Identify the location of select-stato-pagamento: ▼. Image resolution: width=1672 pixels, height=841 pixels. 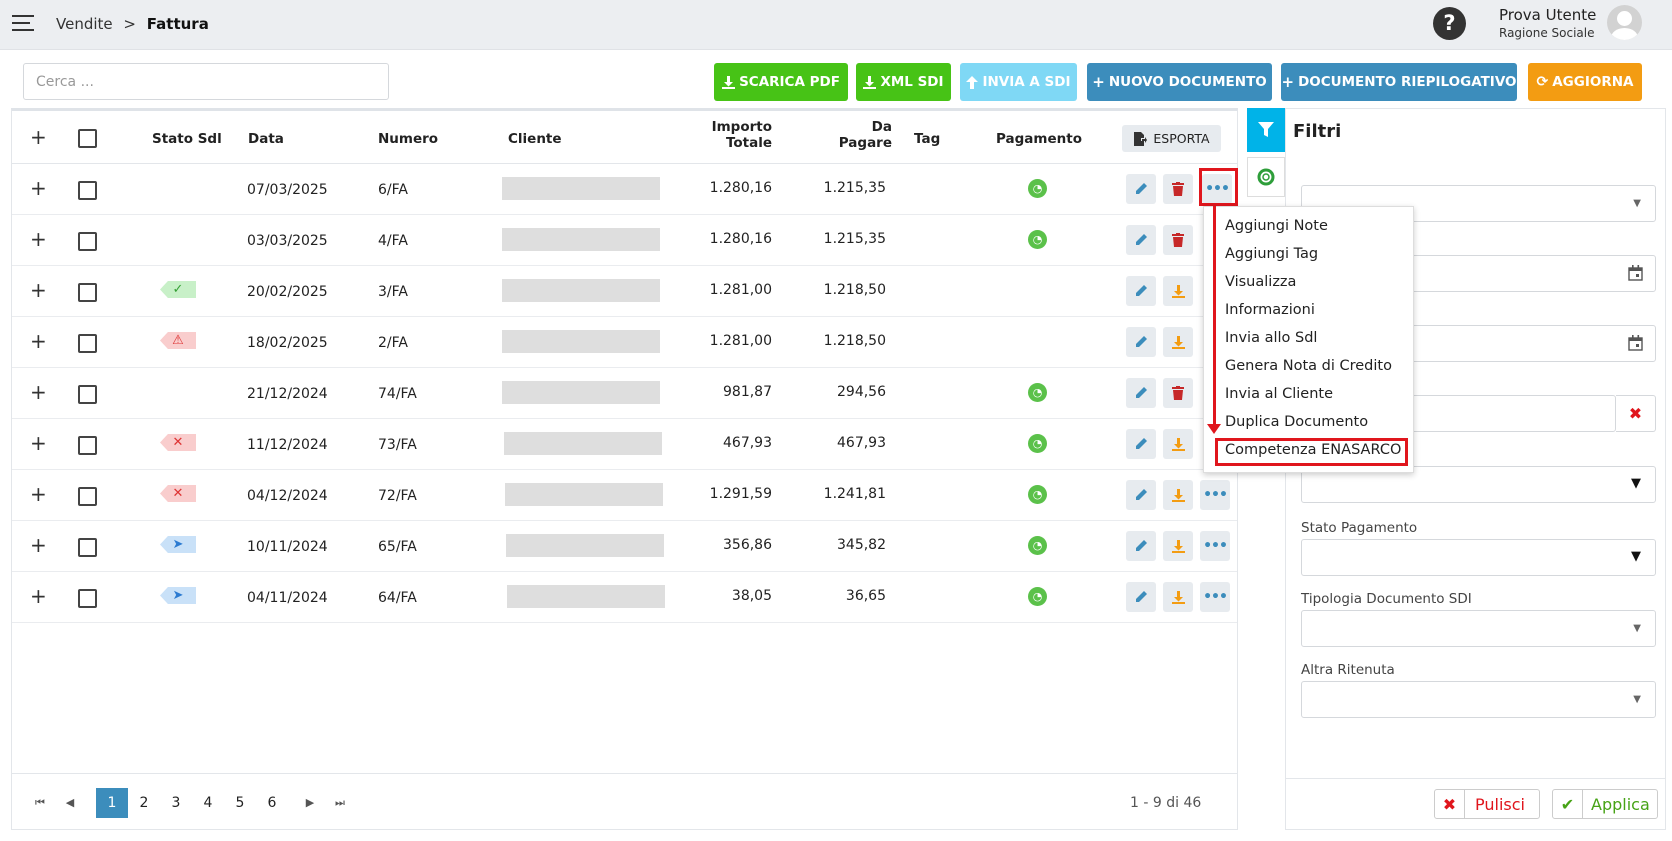
(1478, 557).